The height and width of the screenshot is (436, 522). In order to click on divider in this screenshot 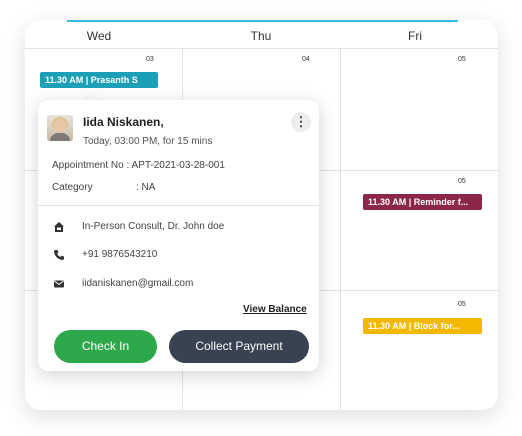, I will do `click(178, 205)`.